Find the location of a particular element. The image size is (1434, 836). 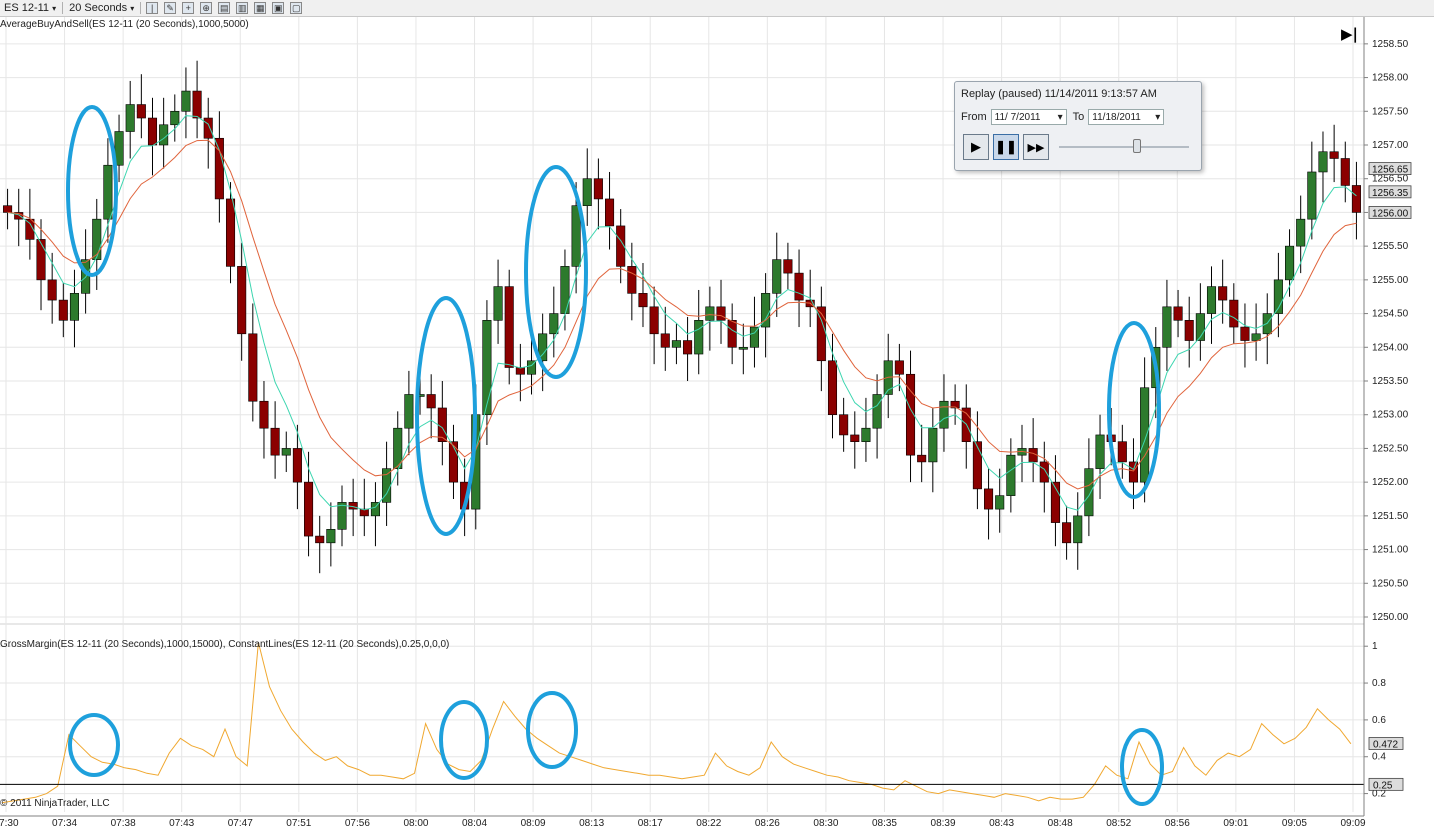

time-axis-label: 07:56 is located at coordinates (357, 823).